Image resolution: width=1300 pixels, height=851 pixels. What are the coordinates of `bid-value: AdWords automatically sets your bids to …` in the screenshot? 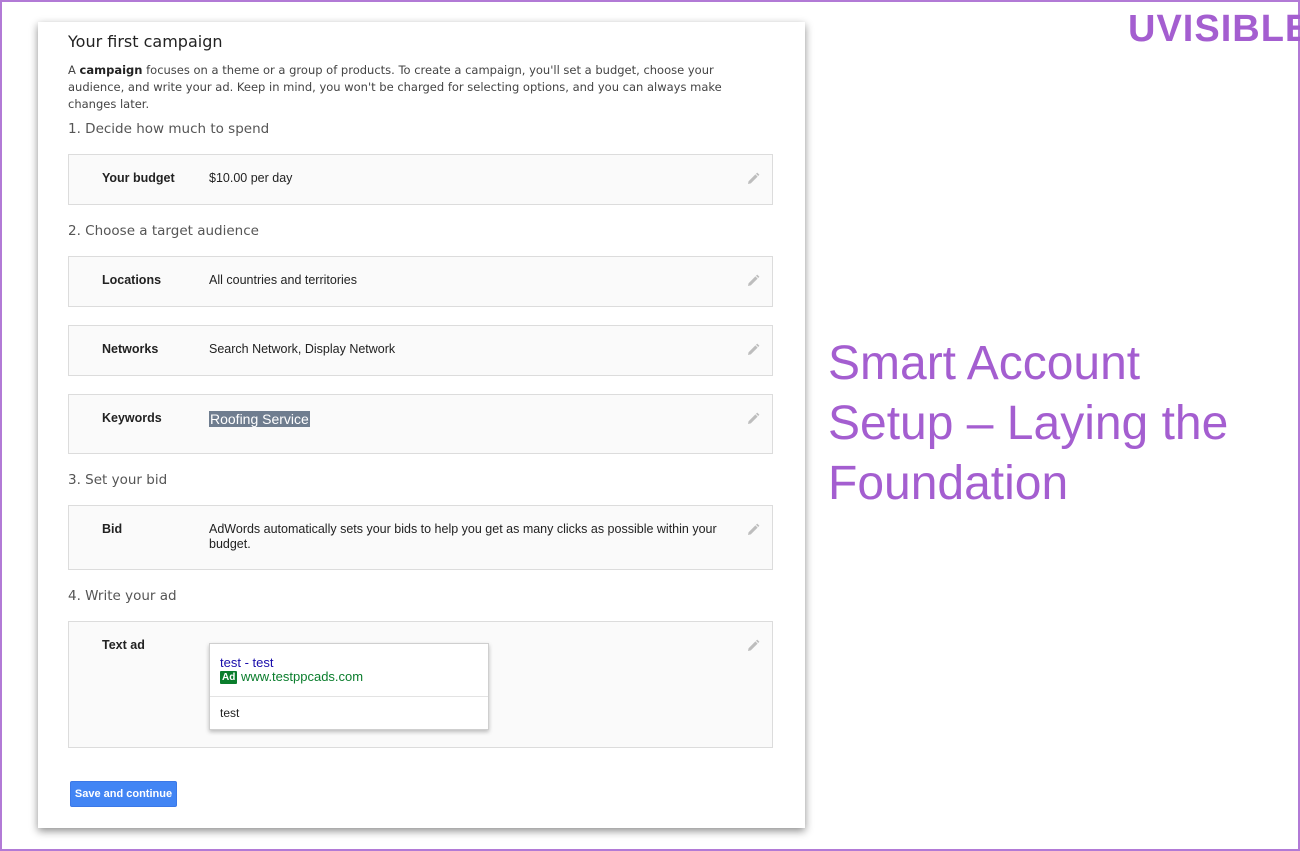 It's located at (463, 536).